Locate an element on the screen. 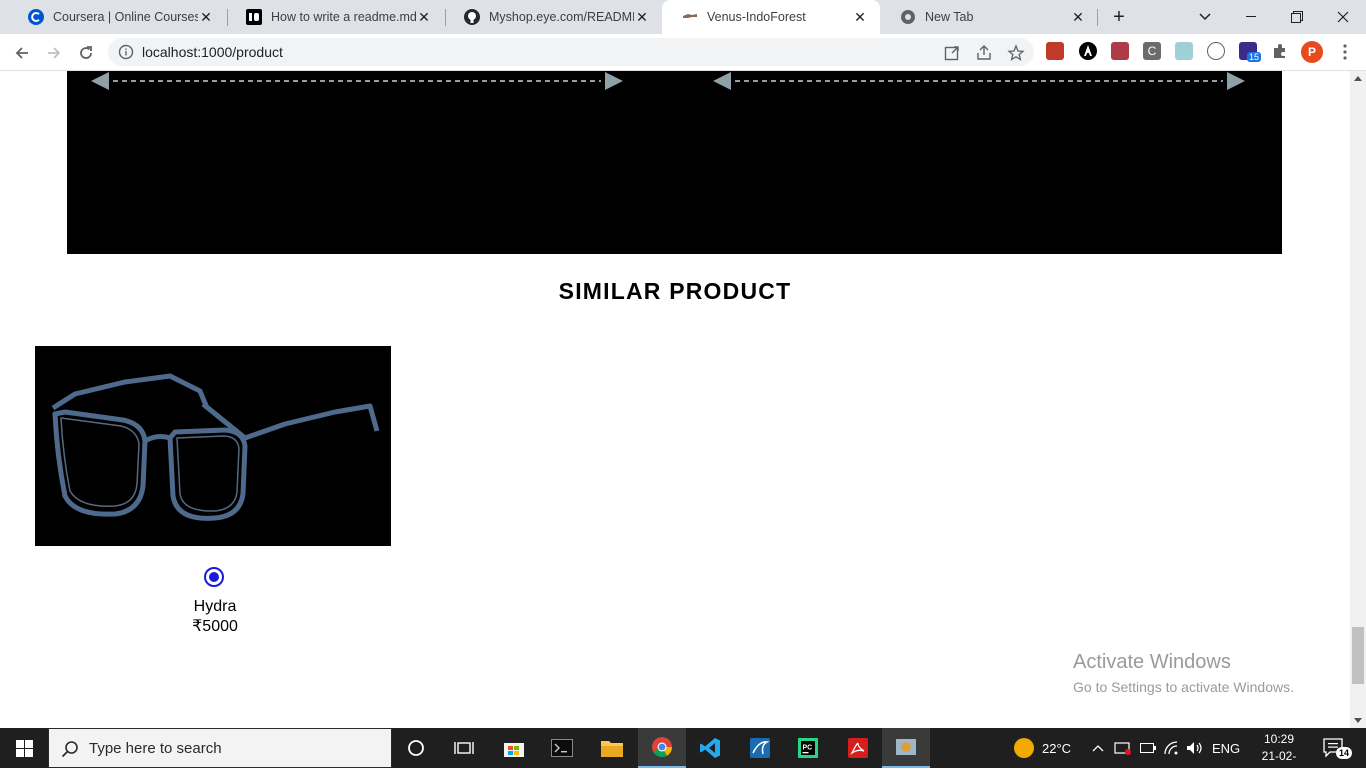 The width and height of the screenshot is (1366, 782). chrome-taskbar-button is located at coordinates (662, 748).